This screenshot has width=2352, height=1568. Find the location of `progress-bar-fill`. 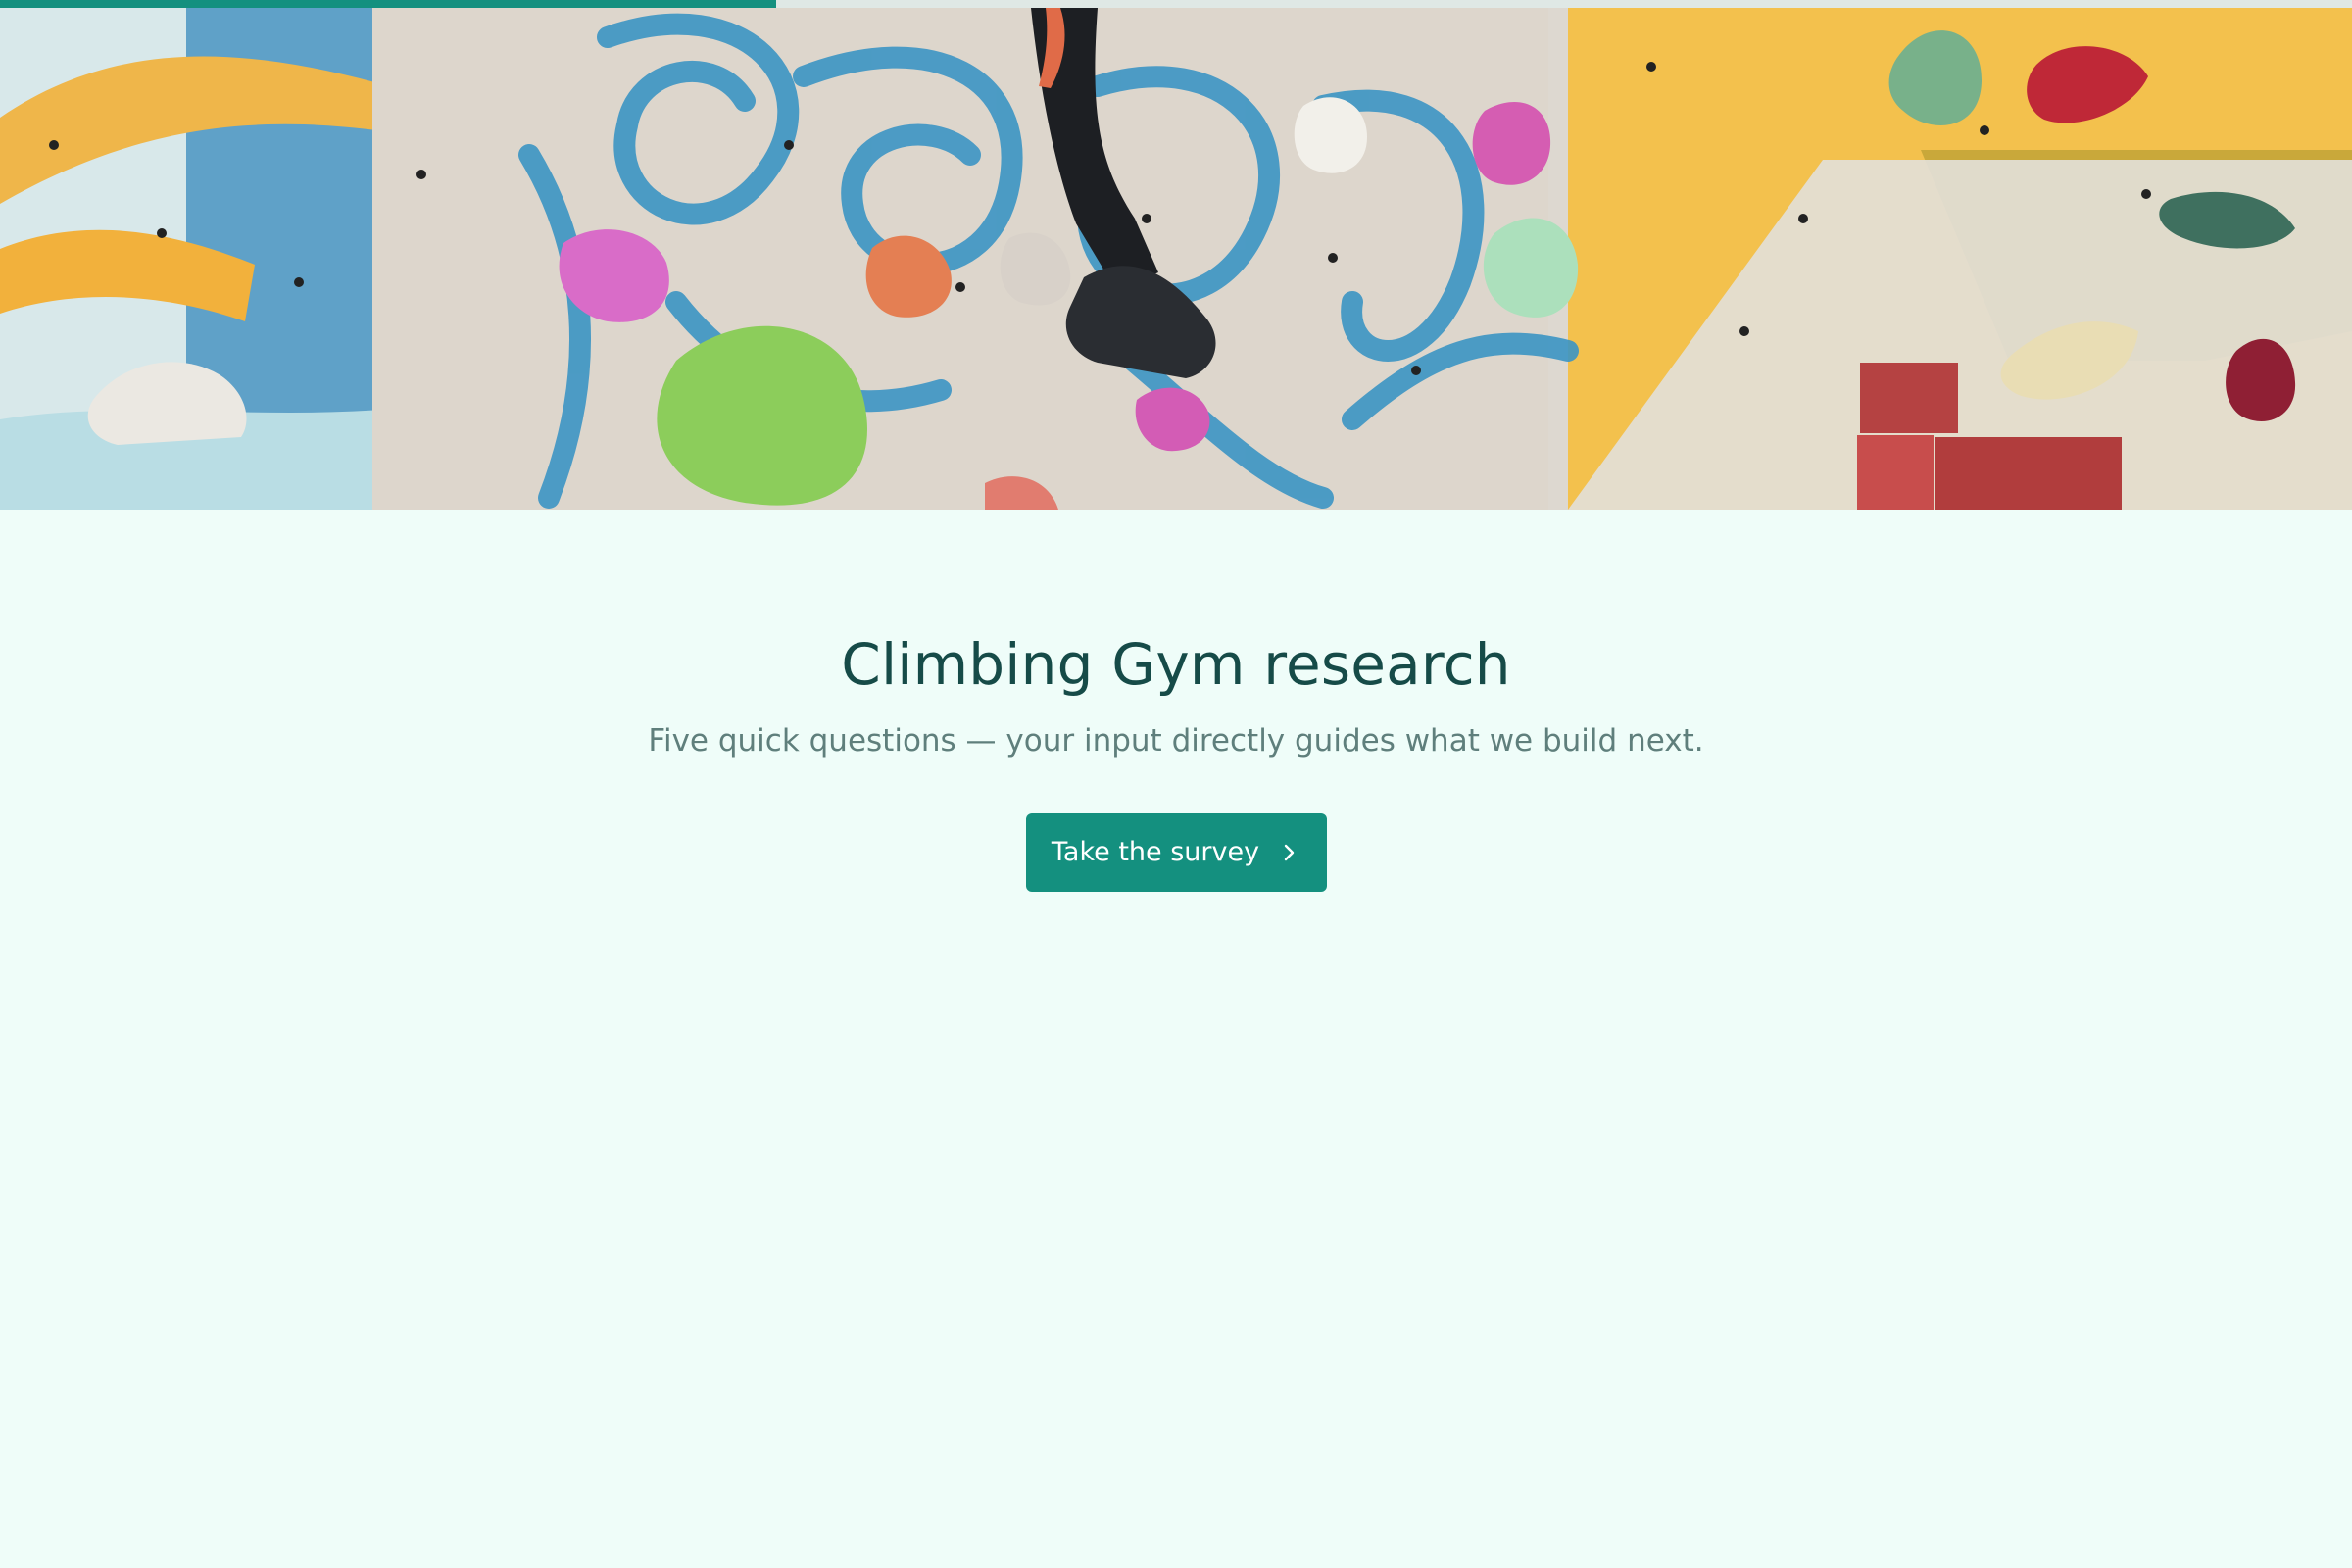

progress-bar-fill is located at coordinates (388, 4).